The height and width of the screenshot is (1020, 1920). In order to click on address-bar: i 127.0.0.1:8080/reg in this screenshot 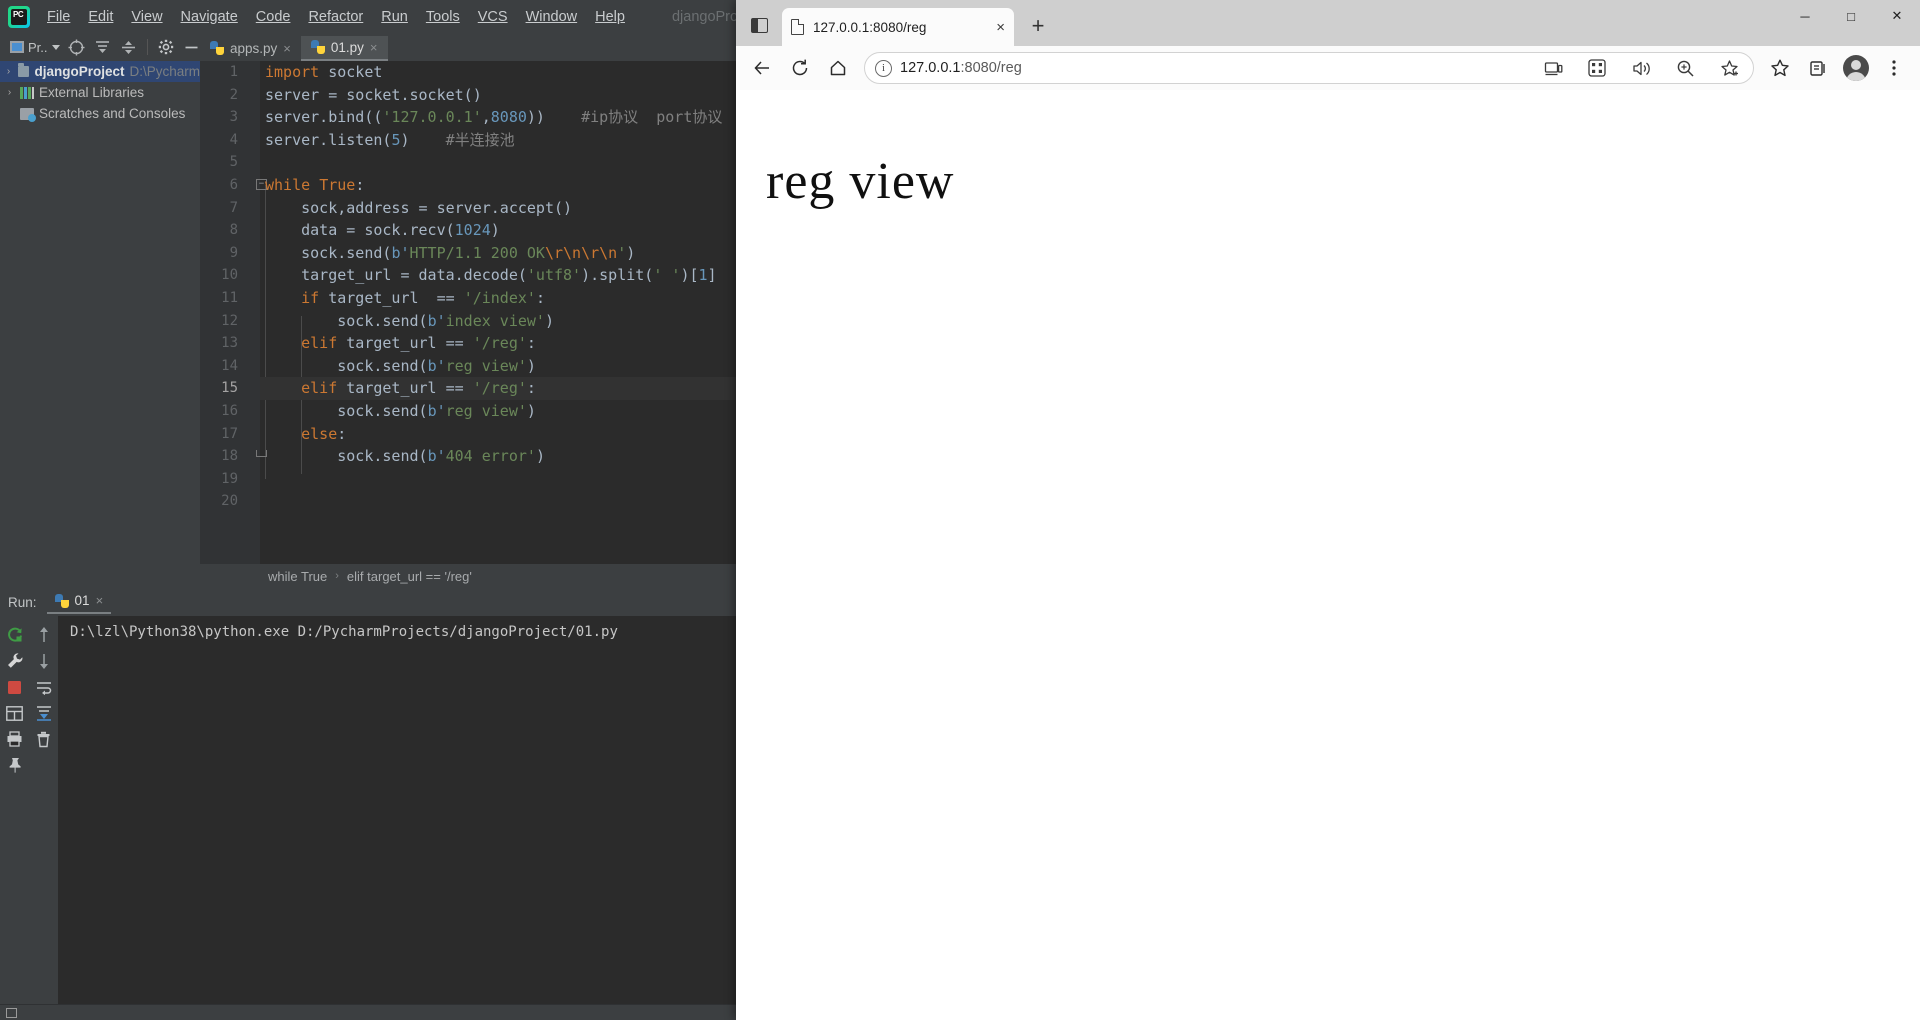, I will do `click(1309, 68)`.